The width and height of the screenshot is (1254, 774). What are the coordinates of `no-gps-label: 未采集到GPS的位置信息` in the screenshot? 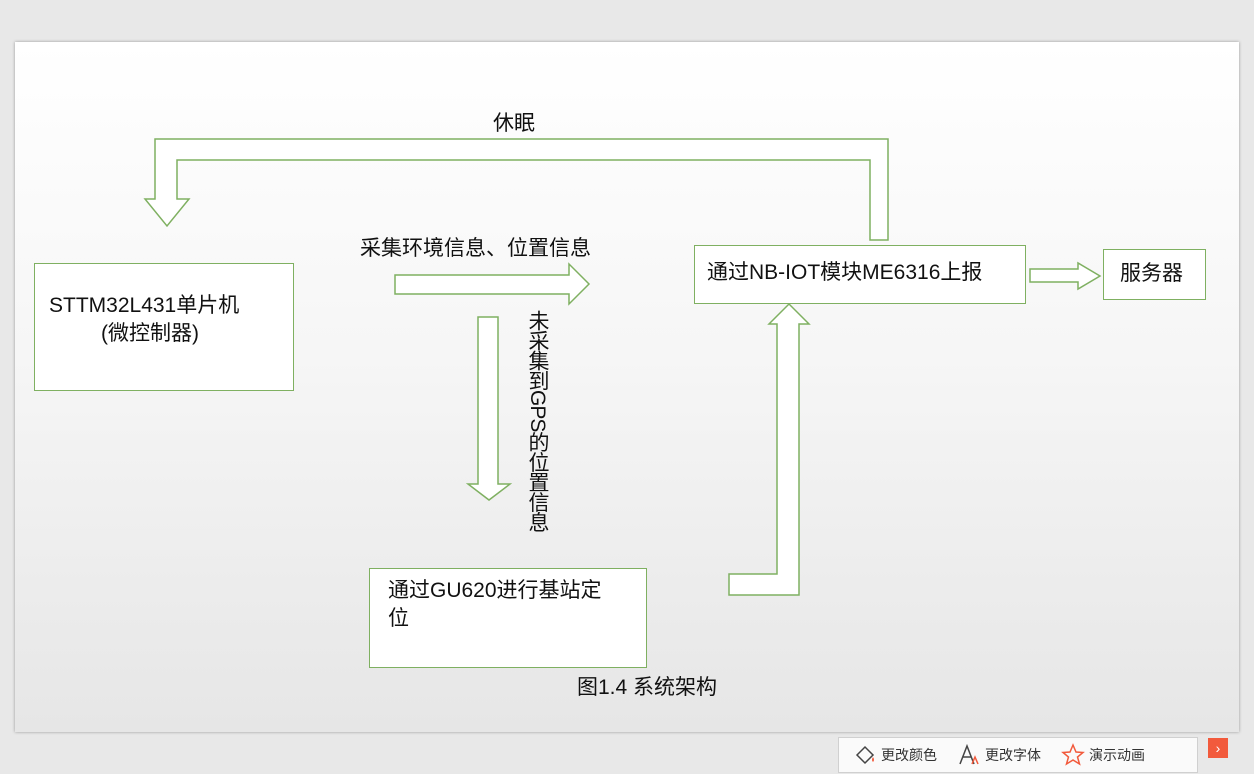 It's located at (537, 421).